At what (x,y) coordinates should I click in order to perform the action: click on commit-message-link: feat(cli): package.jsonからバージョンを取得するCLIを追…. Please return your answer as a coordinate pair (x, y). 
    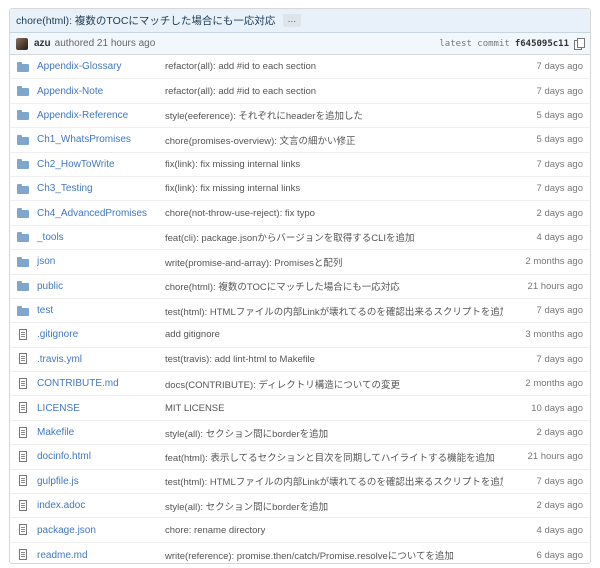
    Looking at the image, I should click on (334, 237).